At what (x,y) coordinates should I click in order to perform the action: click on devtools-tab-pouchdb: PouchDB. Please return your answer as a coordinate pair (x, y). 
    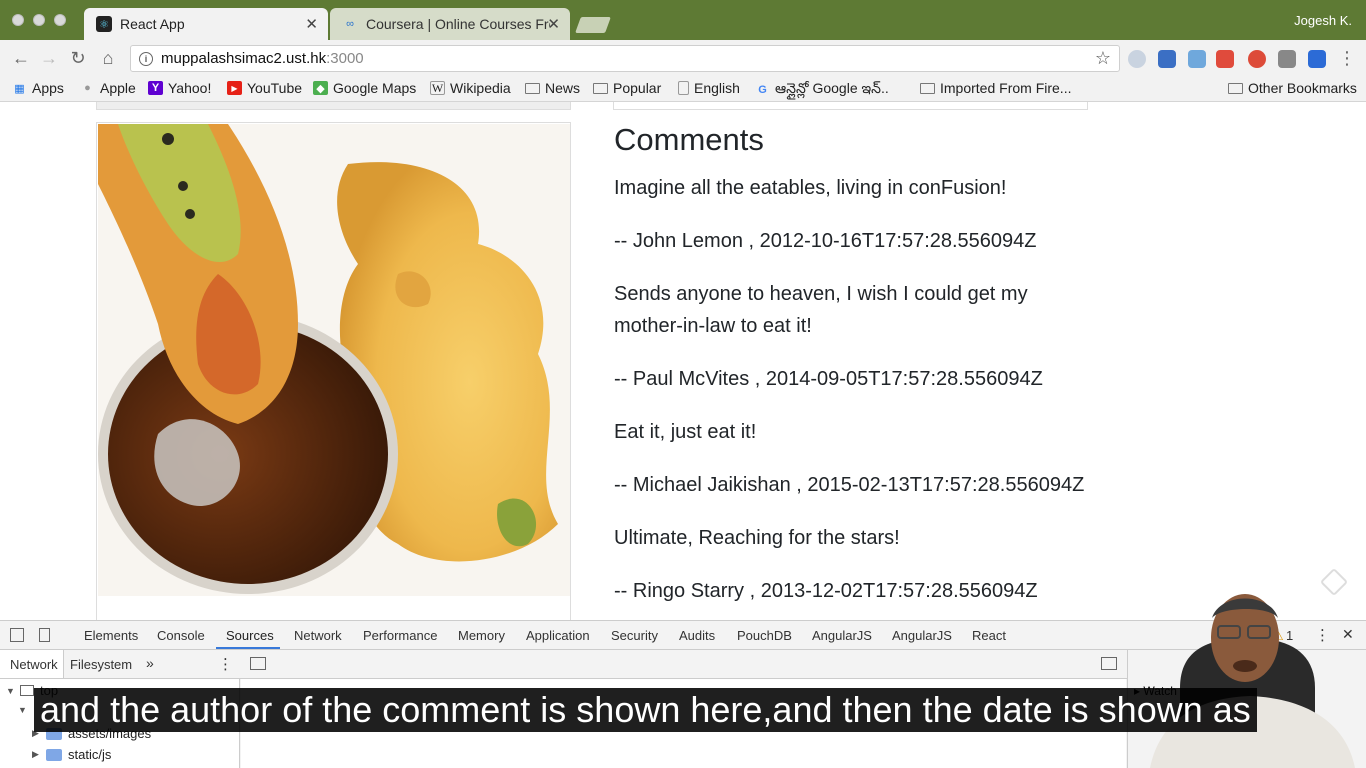
    Looking at the image, I should click on (764, 635).